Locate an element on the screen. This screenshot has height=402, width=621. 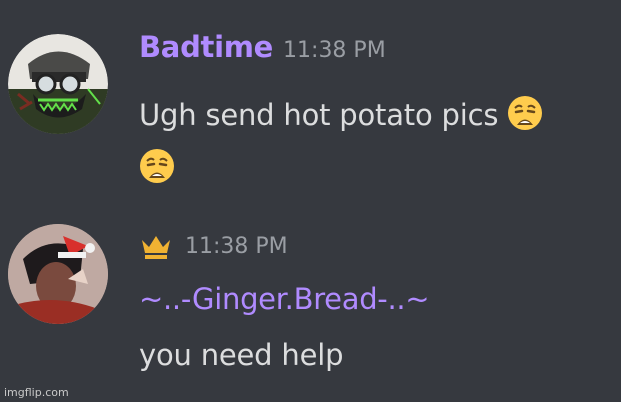
avatar-badtime is located at coordinates (58, 84).